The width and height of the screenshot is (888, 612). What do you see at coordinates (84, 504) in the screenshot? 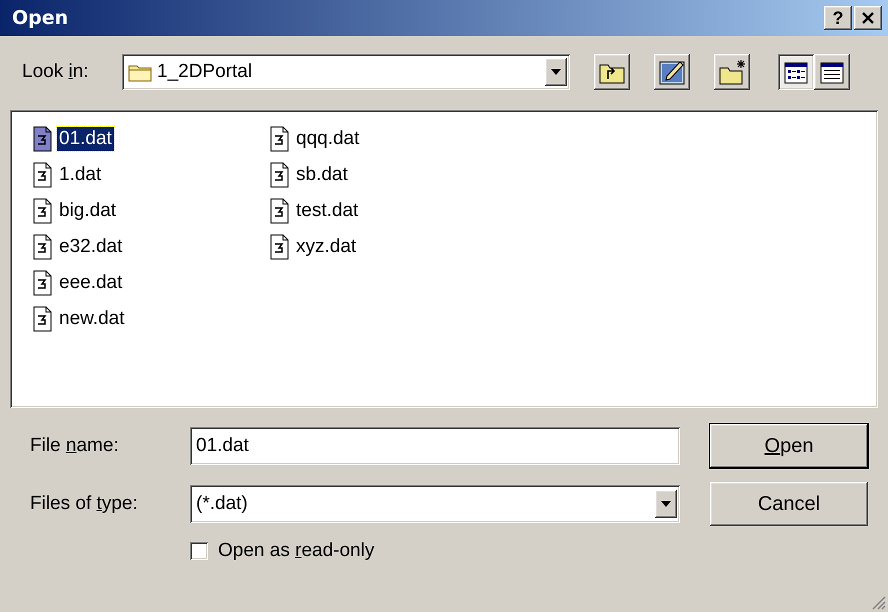
I see `file-type-label: Files of type:` at bounding box center [84, 504].